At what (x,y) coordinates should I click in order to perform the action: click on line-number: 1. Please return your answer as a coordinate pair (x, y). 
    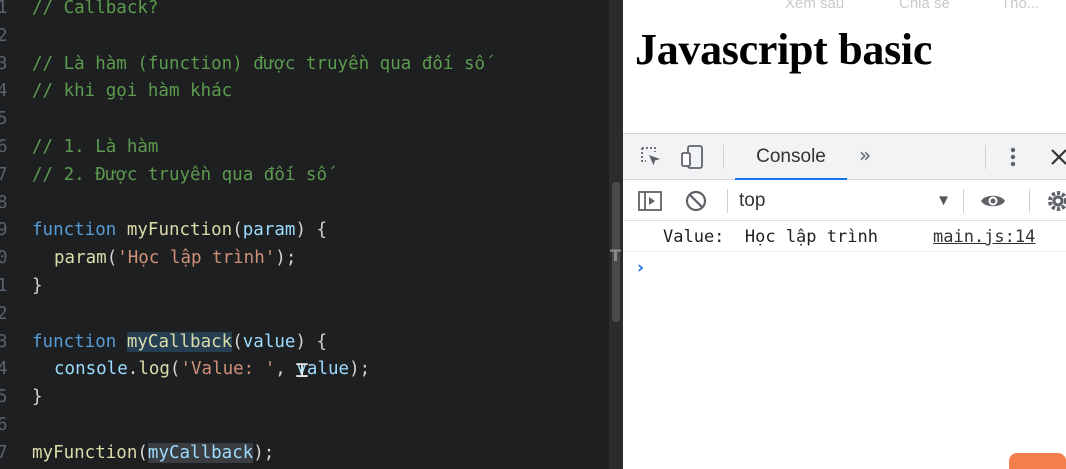
    Looking at the image, I should click on (4, 9).